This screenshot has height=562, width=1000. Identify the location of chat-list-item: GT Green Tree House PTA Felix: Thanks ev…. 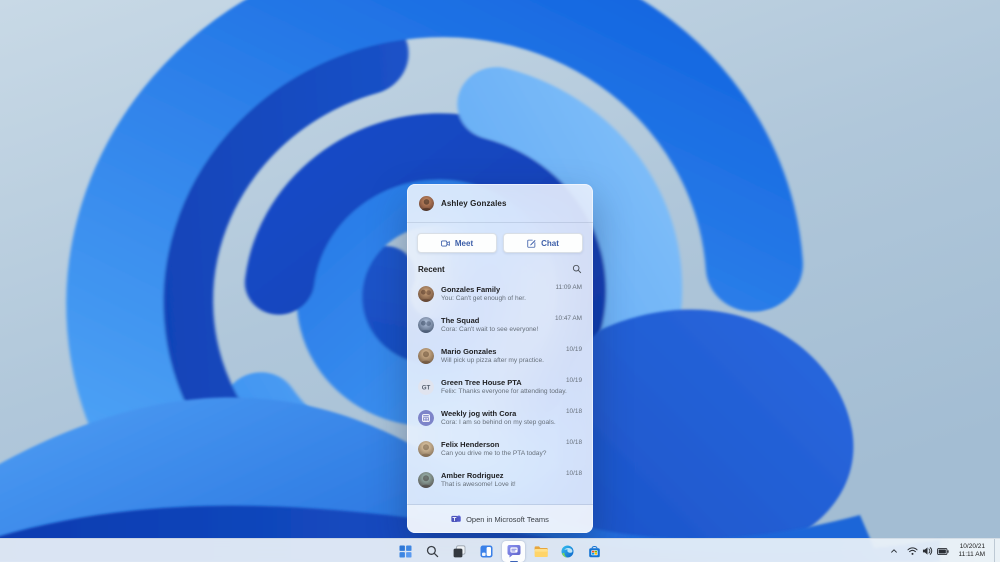
(500, 386).